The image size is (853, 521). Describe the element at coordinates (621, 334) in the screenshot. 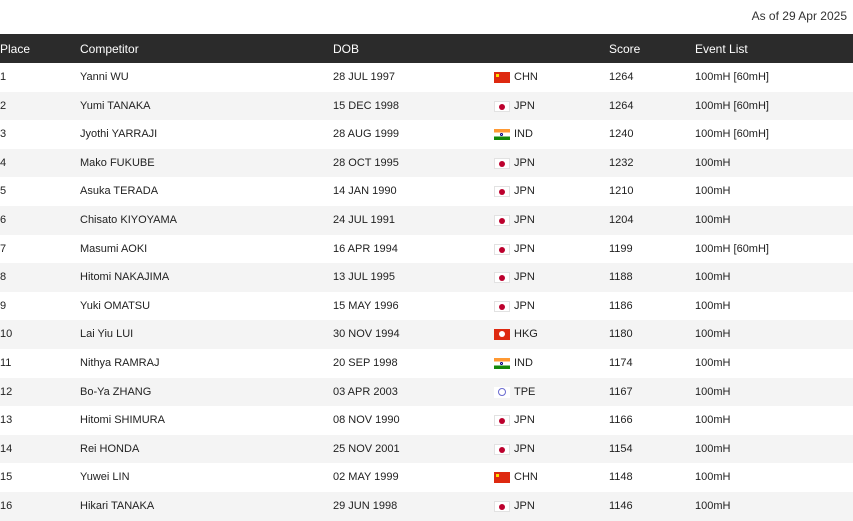

I see `score-cell: 1180` at that location.